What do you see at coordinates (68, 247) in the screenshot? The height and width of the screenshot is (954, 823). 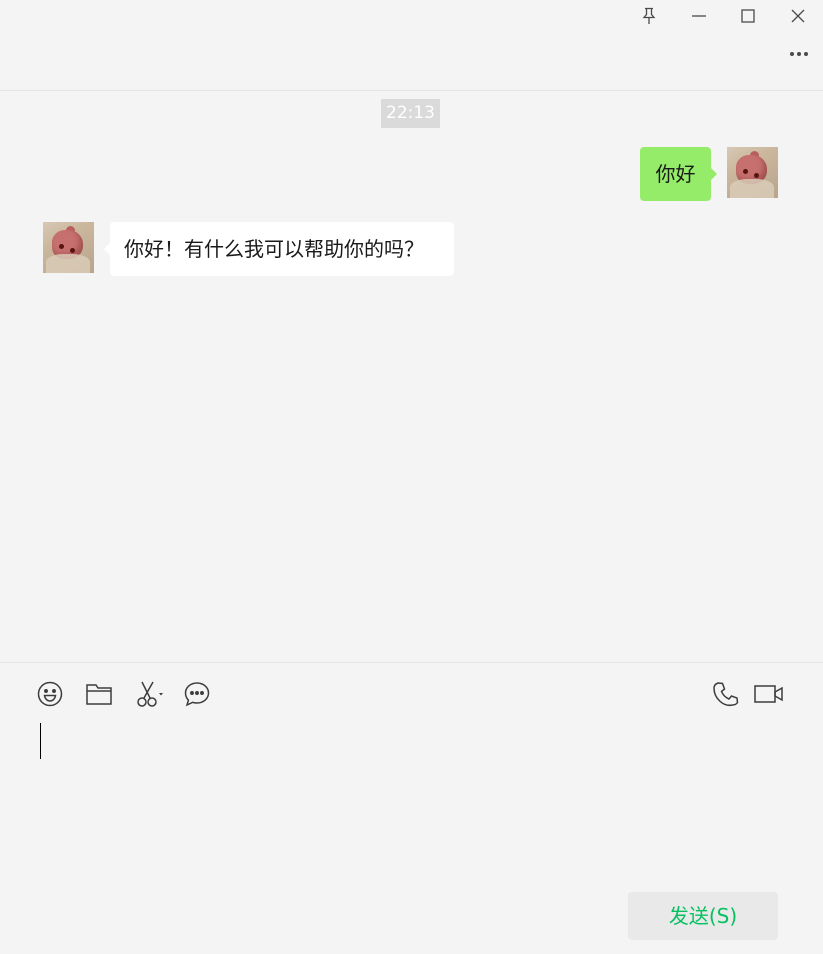 I see `contact-avatar` at bounding box center [68, 247].